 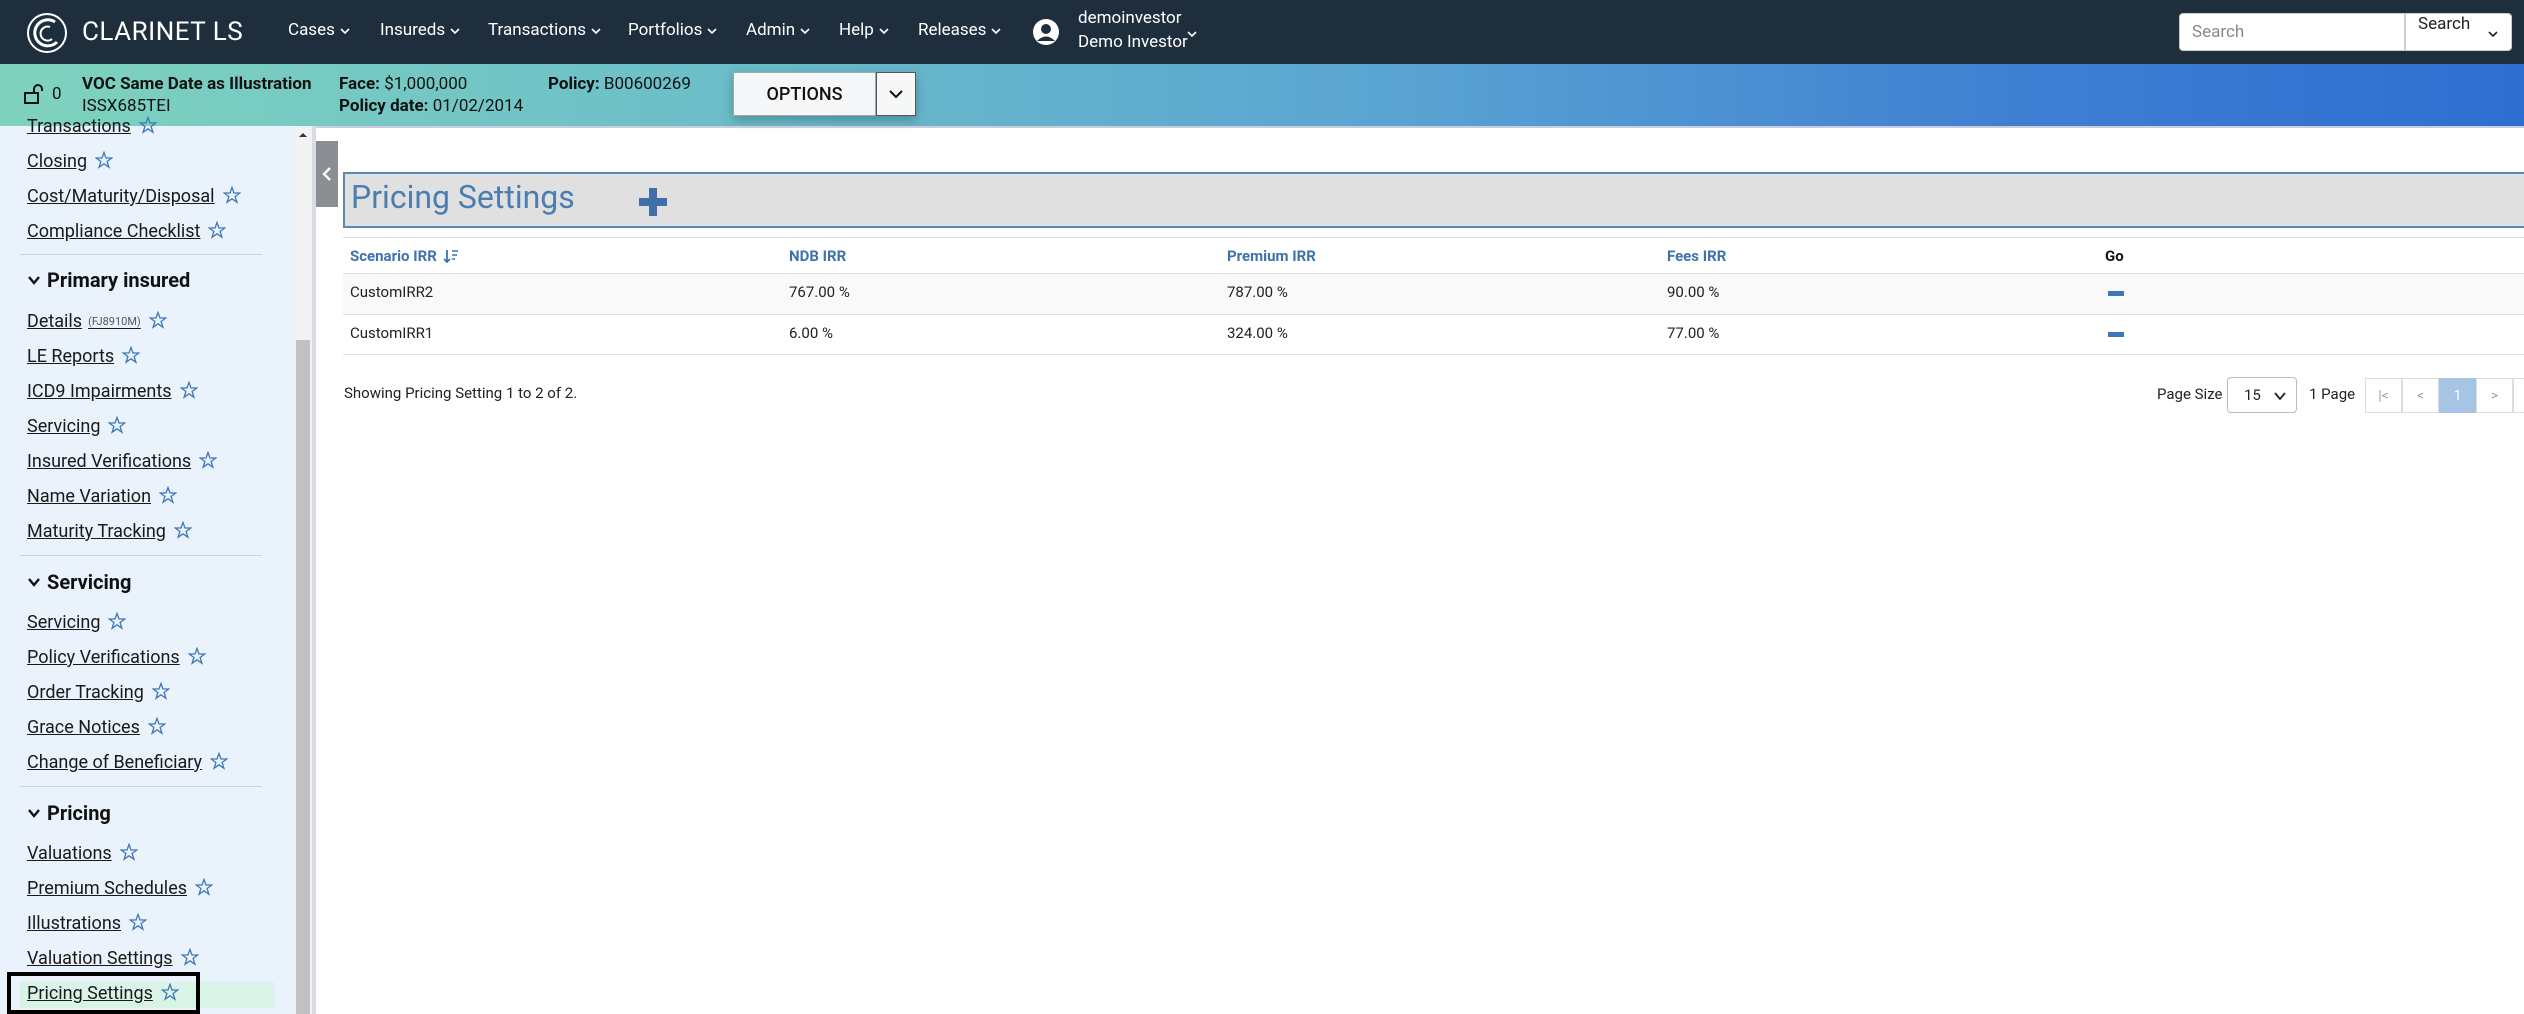 What do you see at coordinates (134, 196) in the screenshot?
I see `sidebar-item-cost-maturity-disposal: Cost/Maturity/Disposal` at bounding box center [134, 196].